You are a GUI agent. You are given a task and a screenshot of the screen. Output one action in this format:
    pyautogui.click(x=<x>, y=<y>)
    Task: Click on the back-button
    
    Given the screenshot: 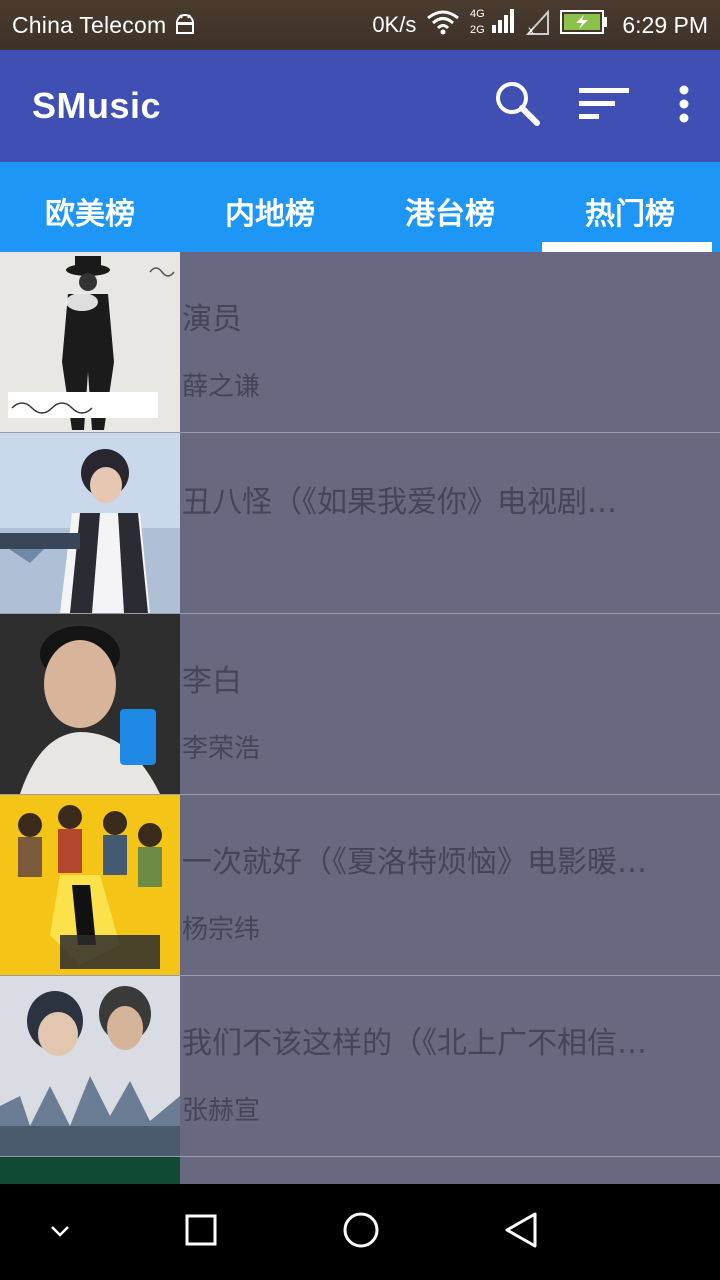 What is the action you would take?
    pyautogui.click(x=521, y=1232)
    